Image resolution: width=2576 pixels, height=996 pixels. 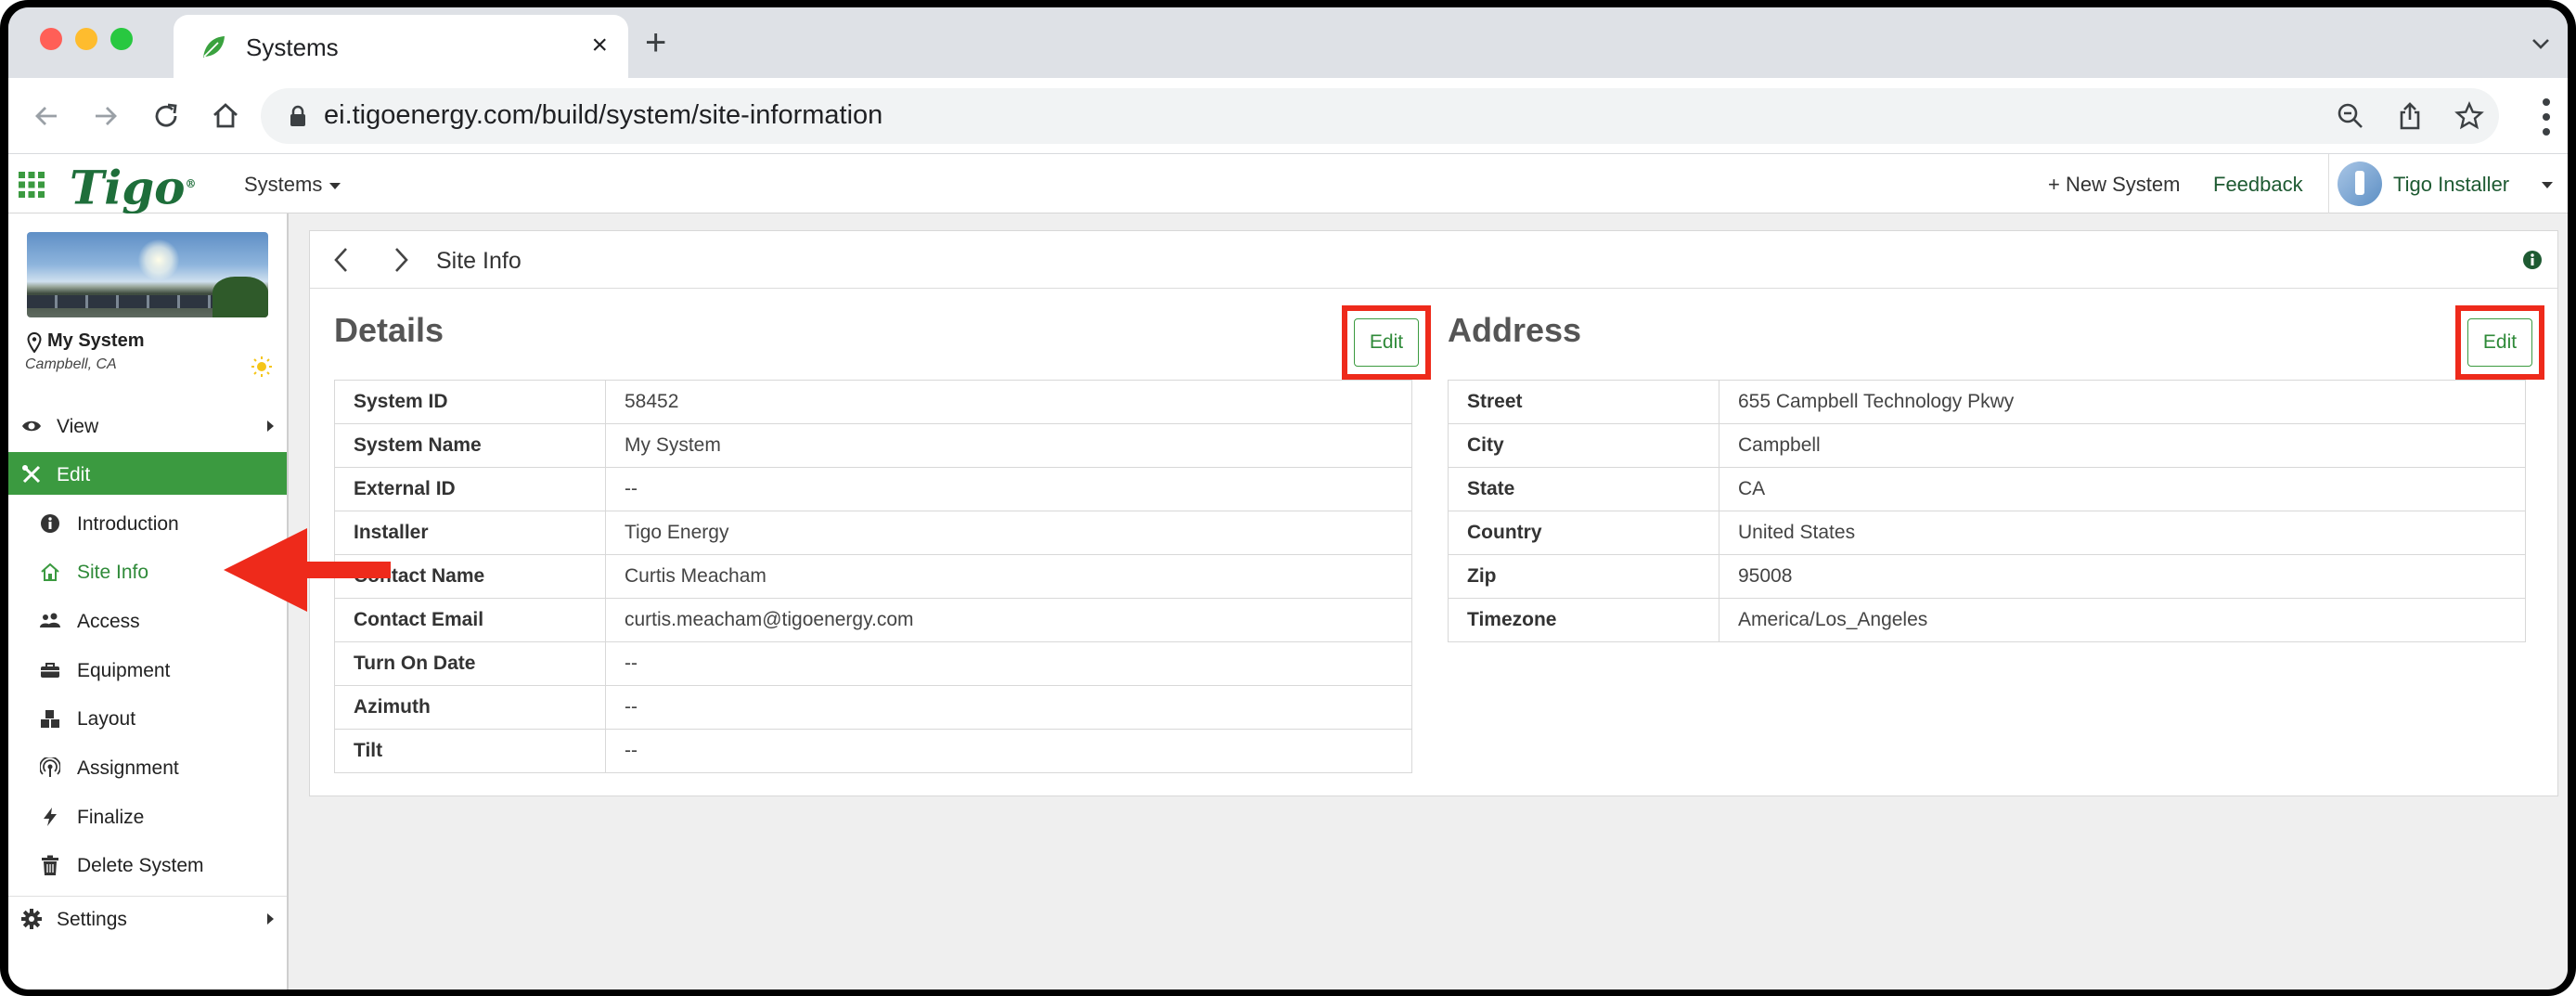 I want to click on tigo-logo: Tigo®, so click(x=133, y=187).